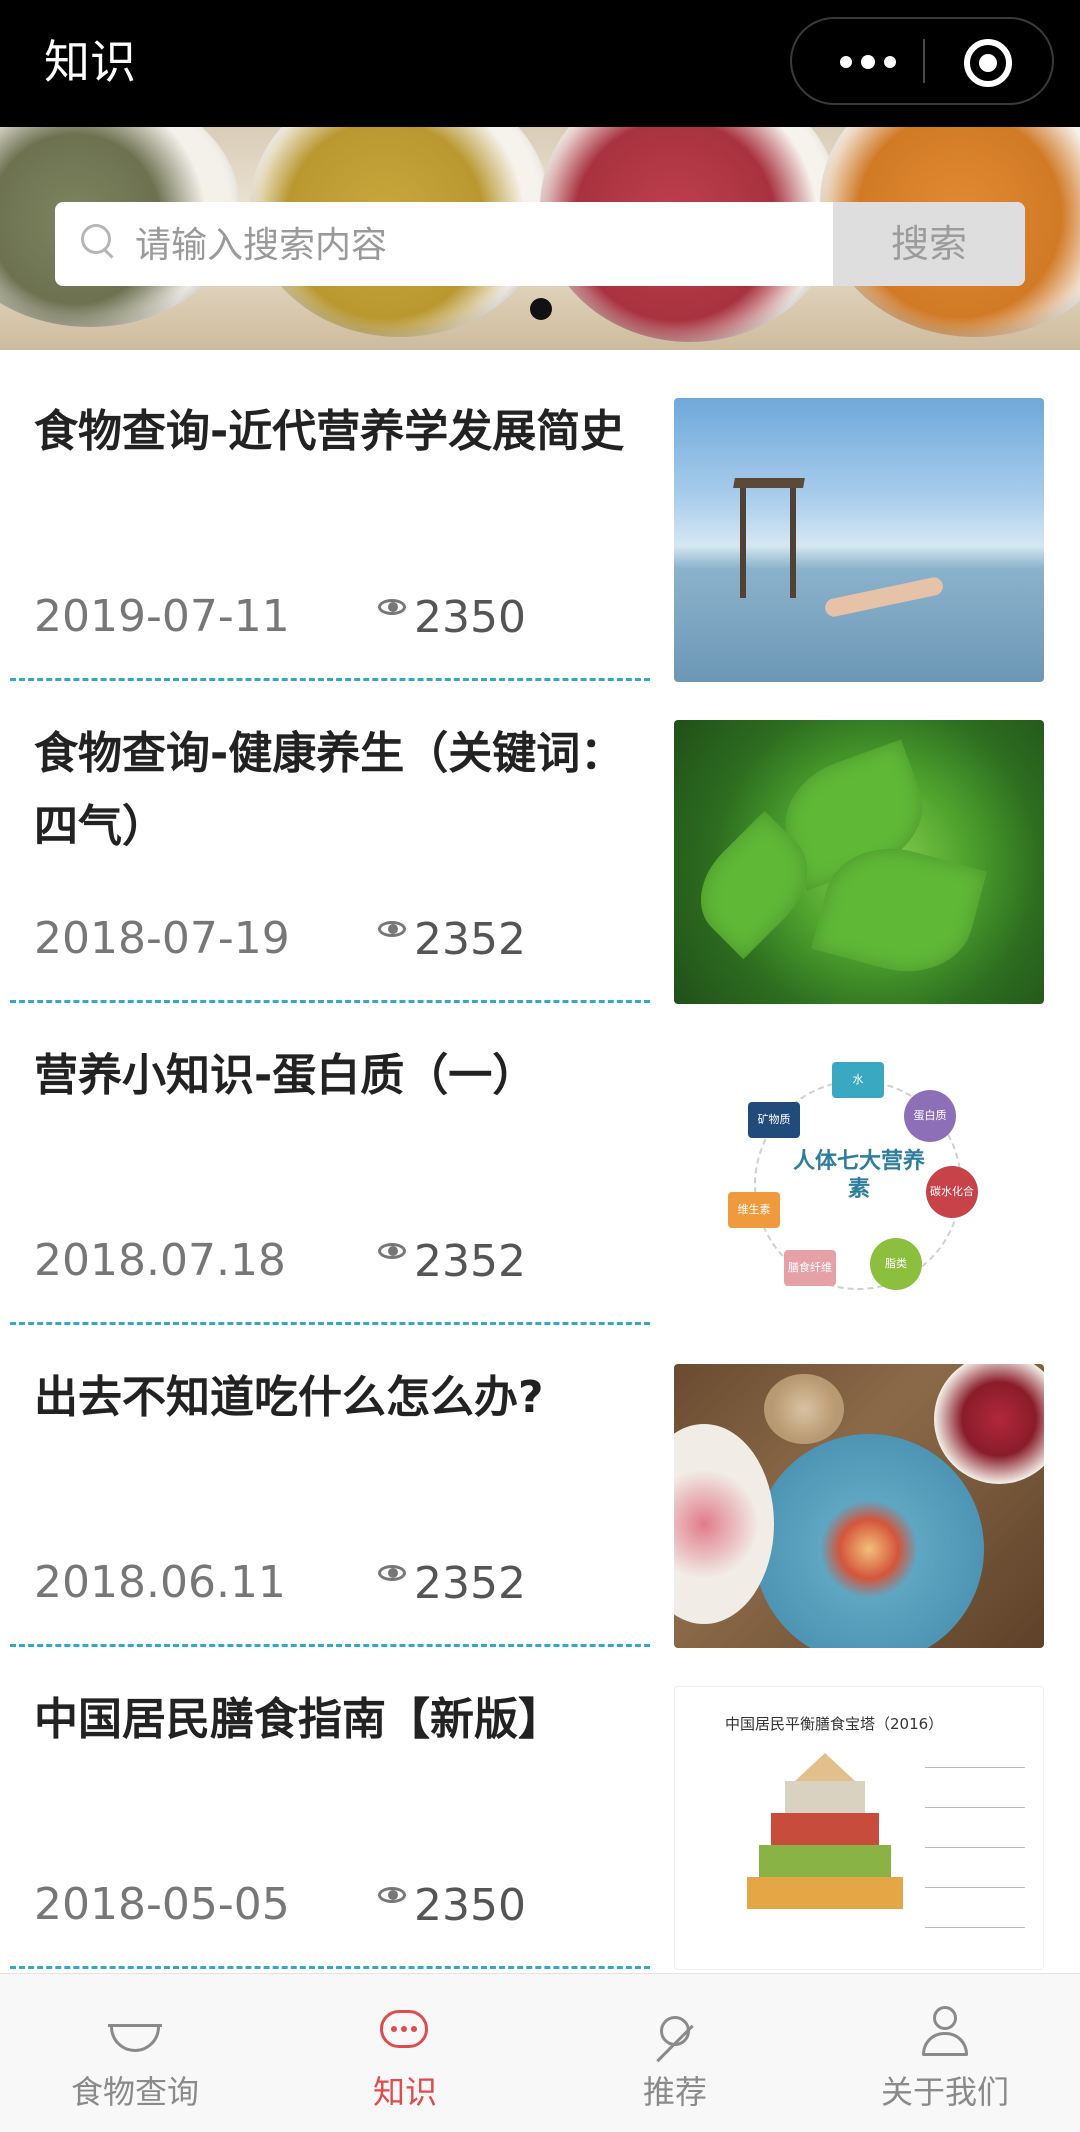 The width and height of the screenshot is (1080, 2132). I want to click on article-date: 2018.07.18, so click(160, 1260).